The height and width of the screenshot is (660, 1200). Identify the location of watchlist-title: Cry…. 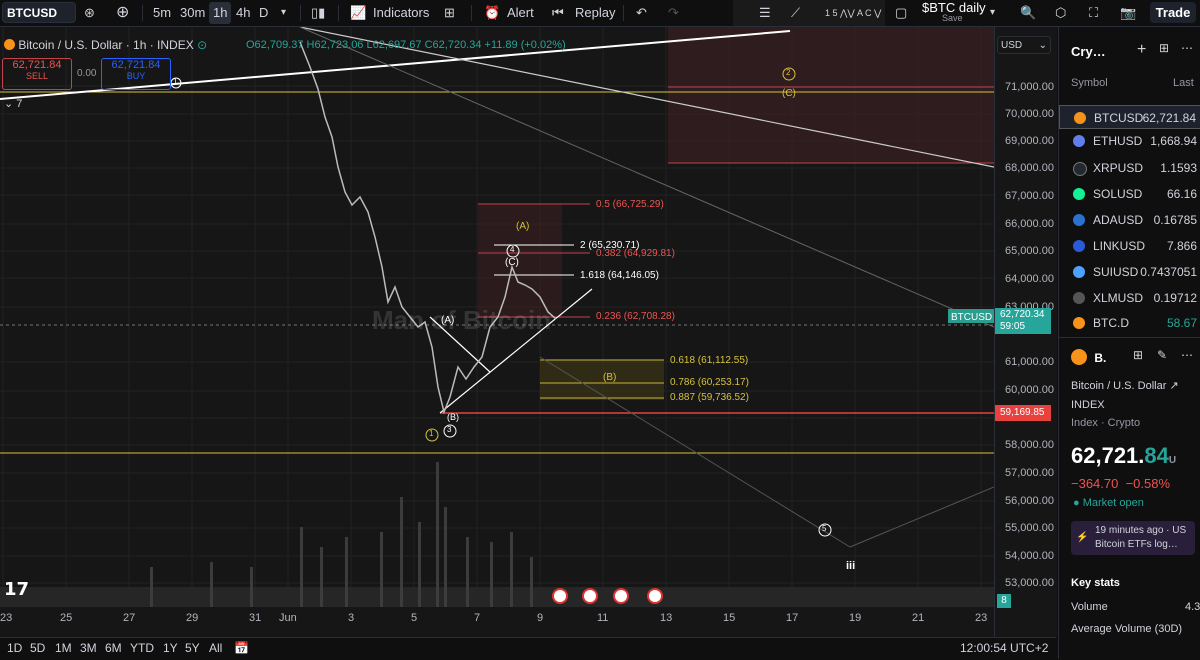
(1088, 51).